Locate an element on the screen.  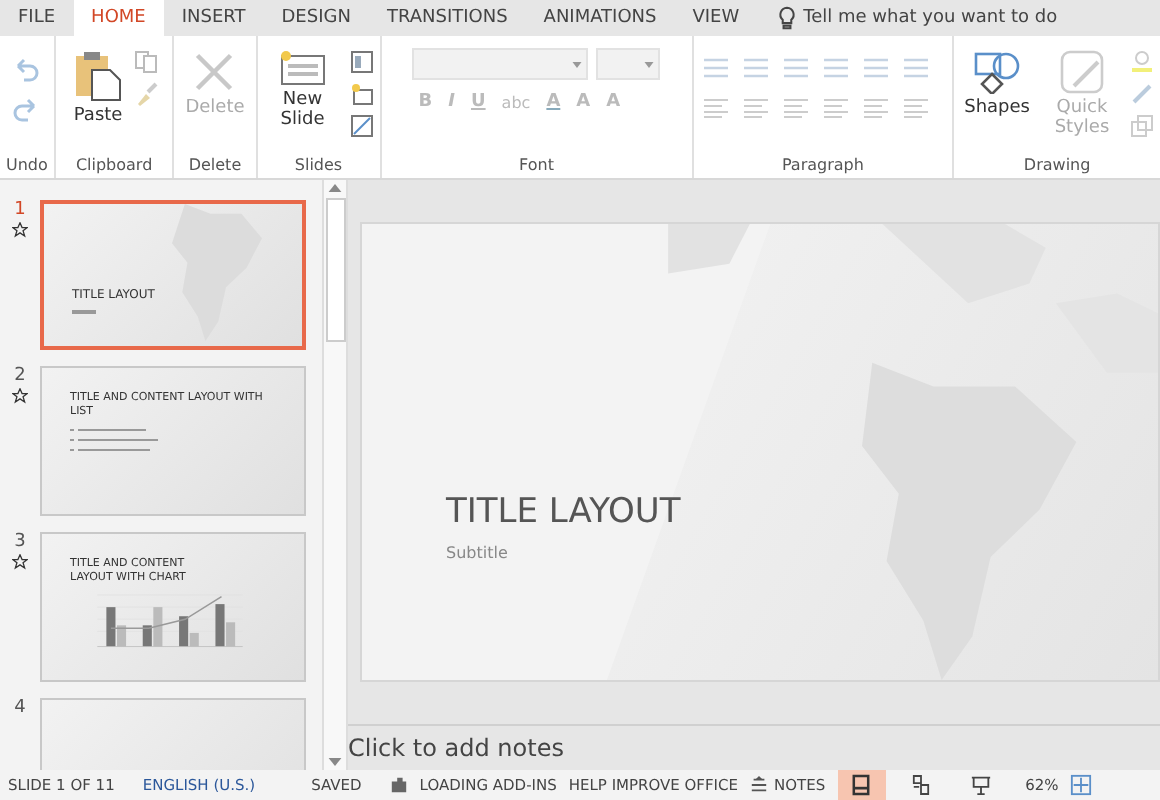
tell-me-field: Tell me what you want to do is located at coordinates (917, 18).